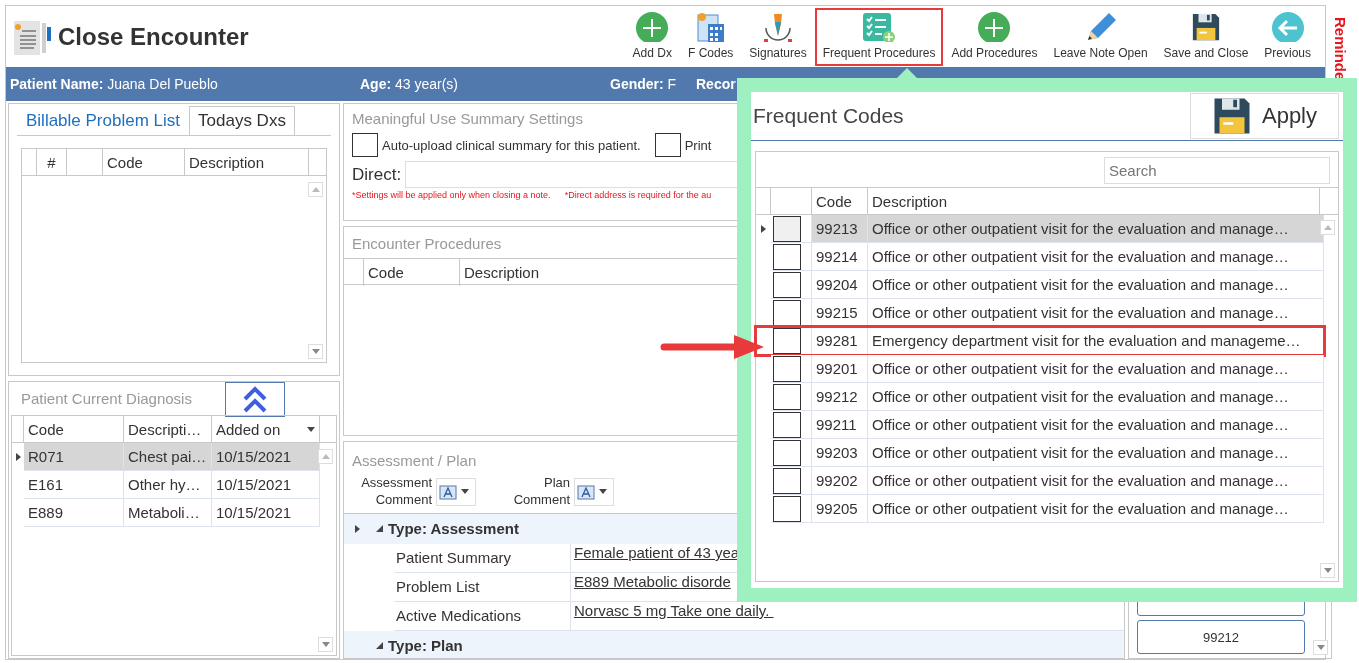  Describe the element at coordinates (467, 119) in the screenshot. I see `panel-title: Meaningful Use Summary Settings` at that location.